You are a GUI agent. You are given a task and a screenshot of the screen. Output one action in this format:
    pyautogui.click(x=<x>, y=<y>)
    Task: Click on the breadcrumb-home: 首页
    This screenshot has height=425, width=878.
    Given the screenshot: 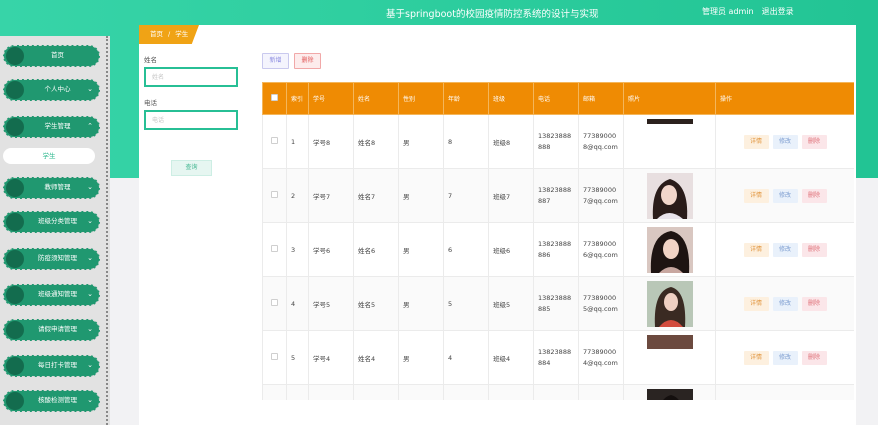 What is the action you would take?
    pyautogui.click(x=156, y=34)
    